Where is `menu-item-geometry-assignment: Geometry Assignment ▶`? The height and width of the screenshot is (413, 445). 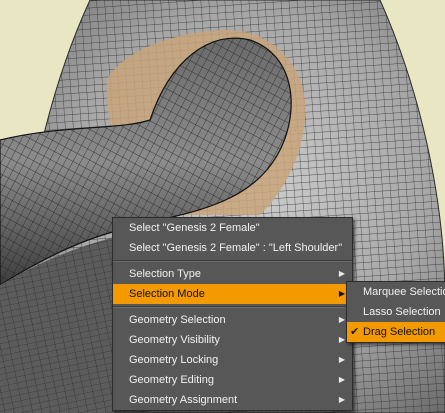 menu-item-geometry-assignment: Geometry Assignment ▶ is located at coordinates (232, 400).